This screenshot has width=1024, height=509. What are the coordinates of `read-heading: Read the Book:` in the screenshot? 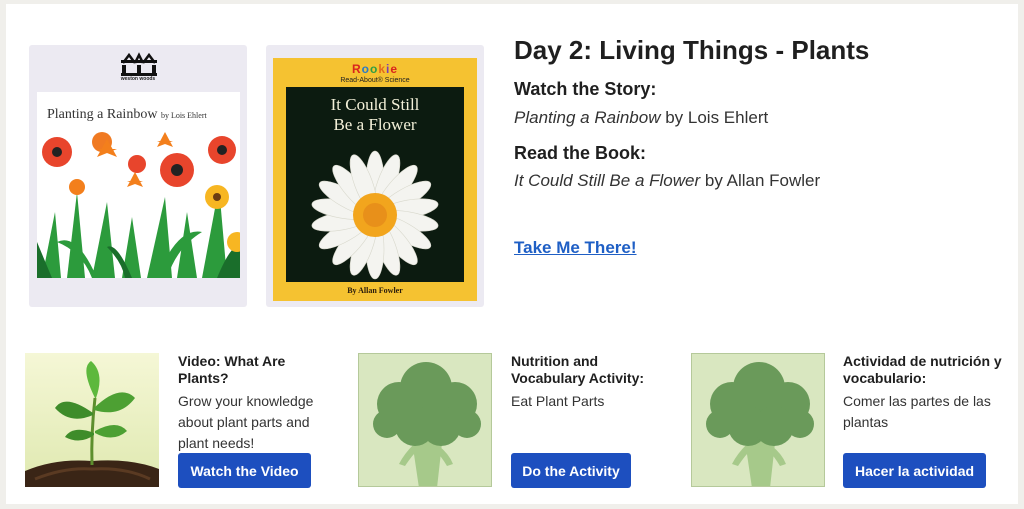 It's located at (580, 153).